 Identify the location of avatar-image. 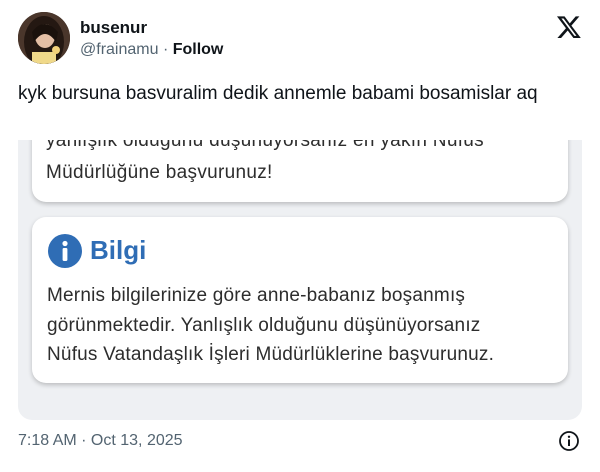
(44, 38).